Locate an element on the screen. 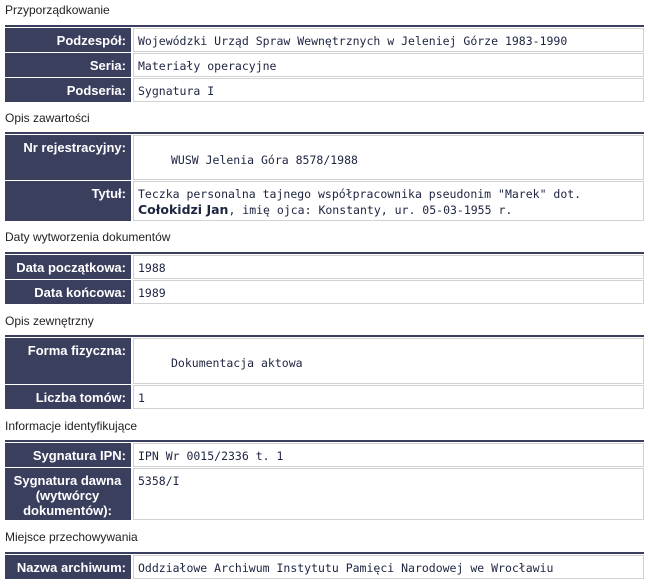  field-label: Nazwa archiwum: is located at coordinates (68, 567).